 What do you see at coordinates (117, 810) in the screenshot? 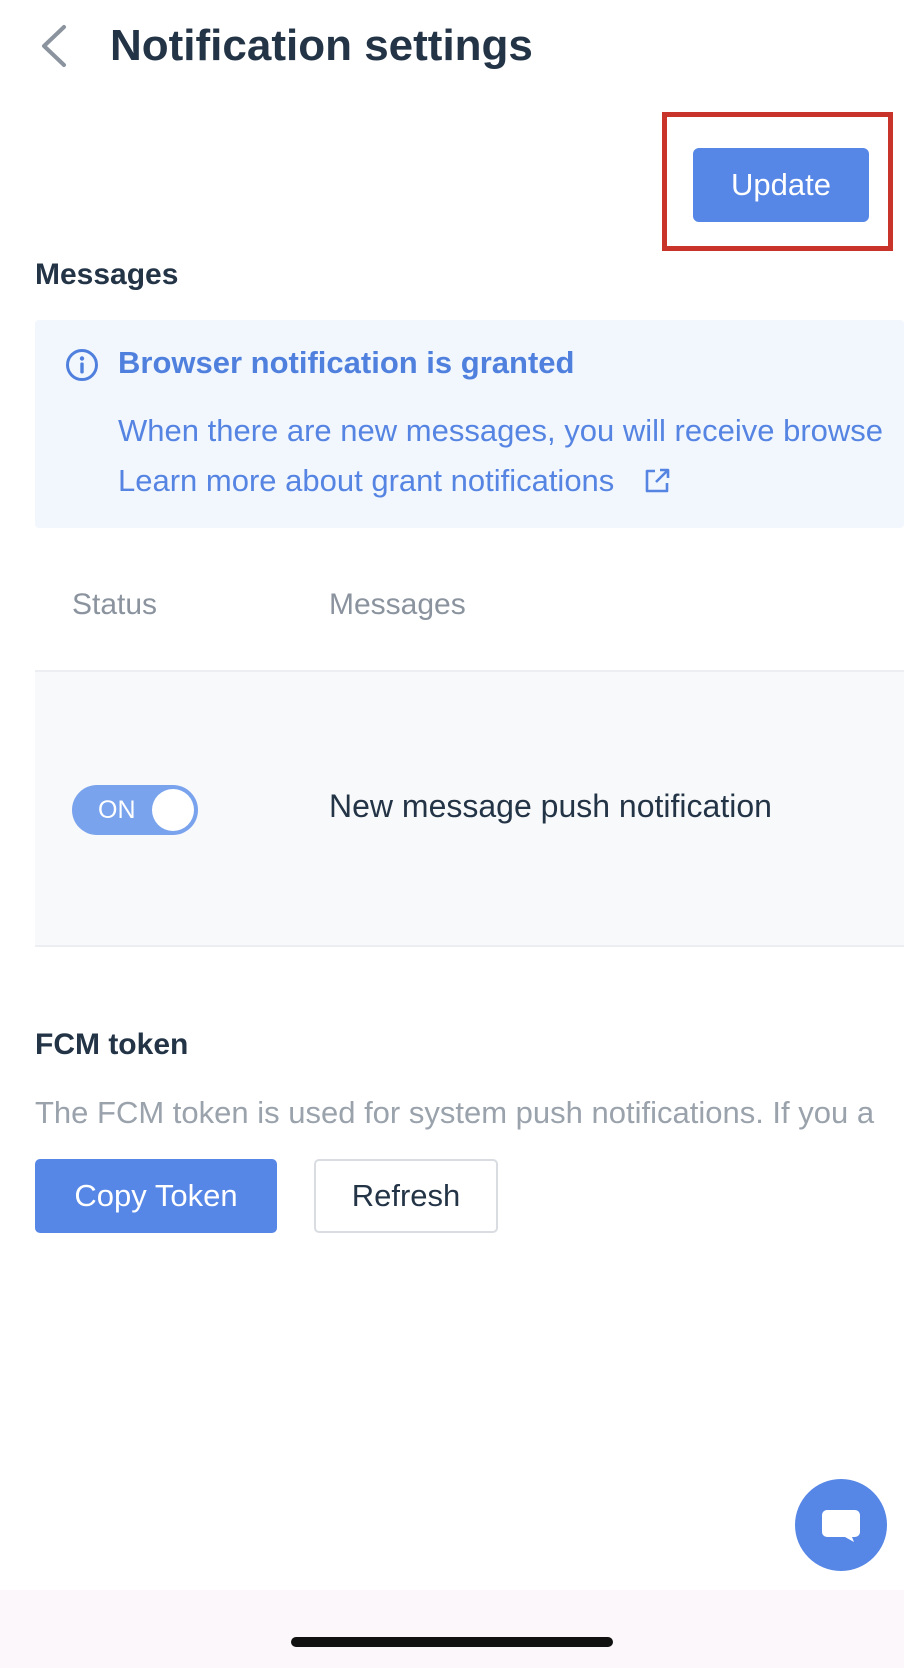
I see `toggle-label: ON` at bounding box center [117, 810].